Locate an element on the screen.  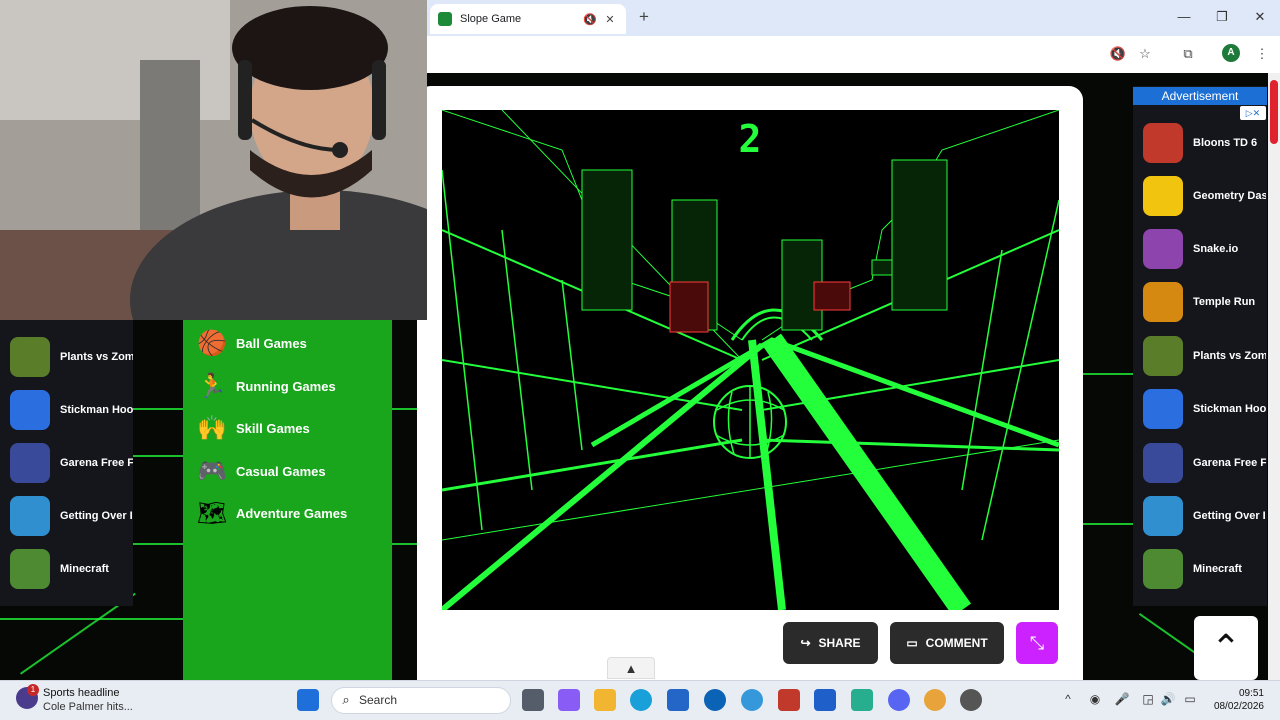
battery-icon: ▭ is located at coordinates (1190, 699).